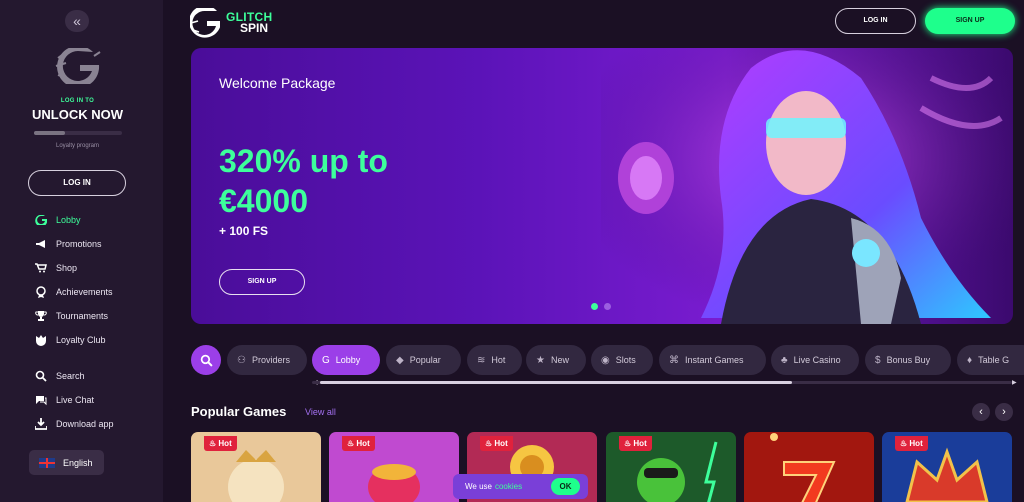 Image resolution: width=1024 pixels, height=502 pixels. I want to click on section-title-popular: Popular Games, so click(239, 411).